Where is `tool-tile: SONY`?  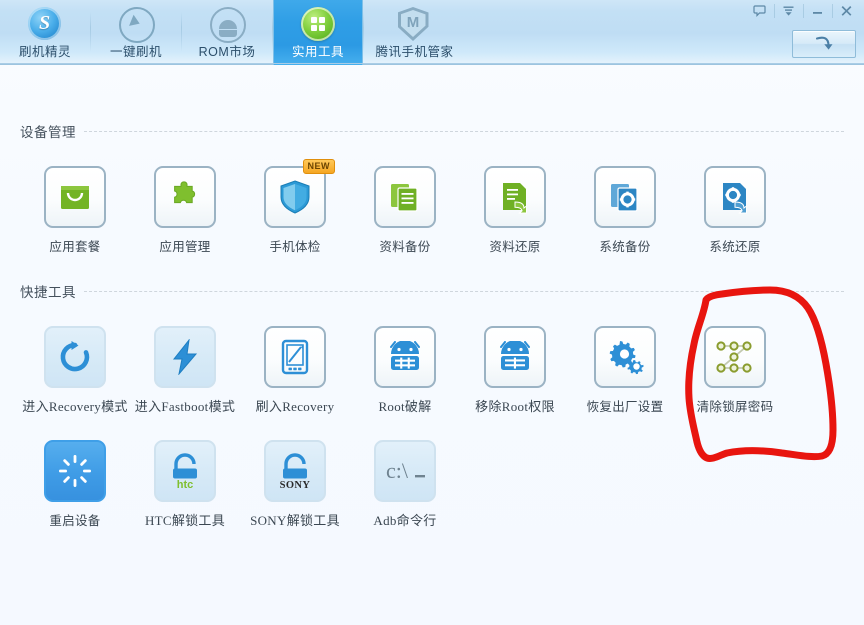
tool-tile: SONY is located at coordinates (295, 471).